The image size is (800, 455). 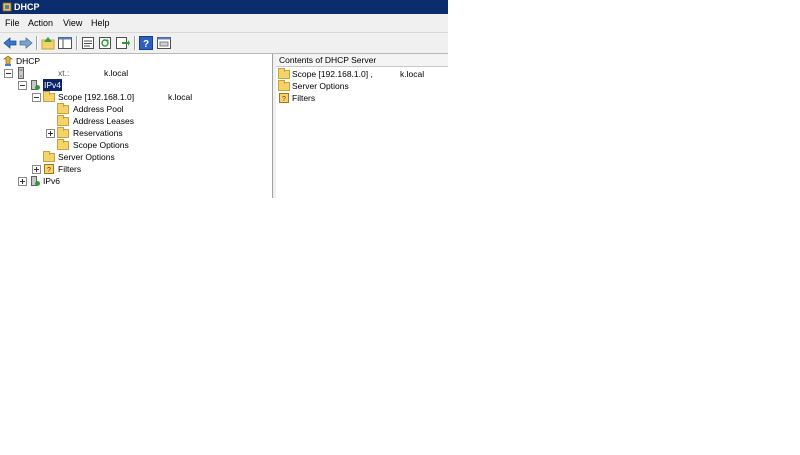 I want to click on refresh-icon, so click(x=105, y=43).